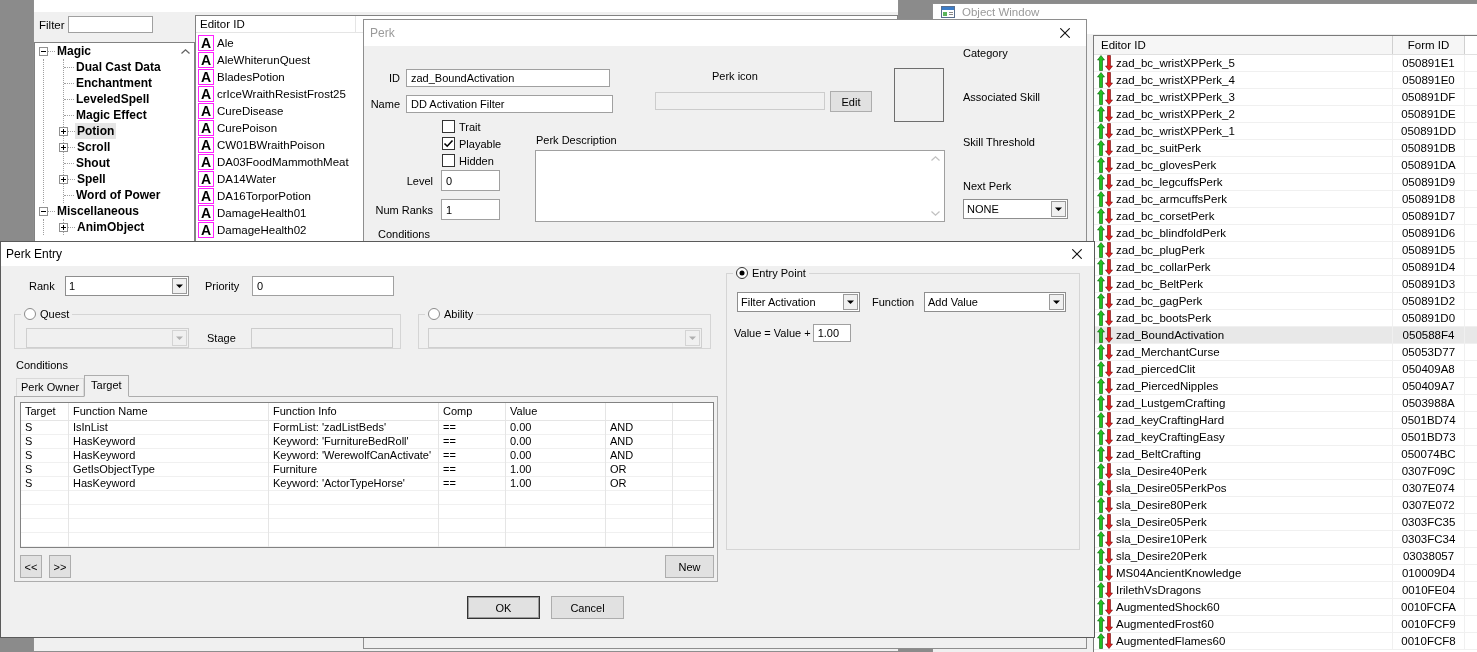 This screenshot has height=652, width=1477. I want to click on next-perk-dropdown: NONE, so click(1015, 209).